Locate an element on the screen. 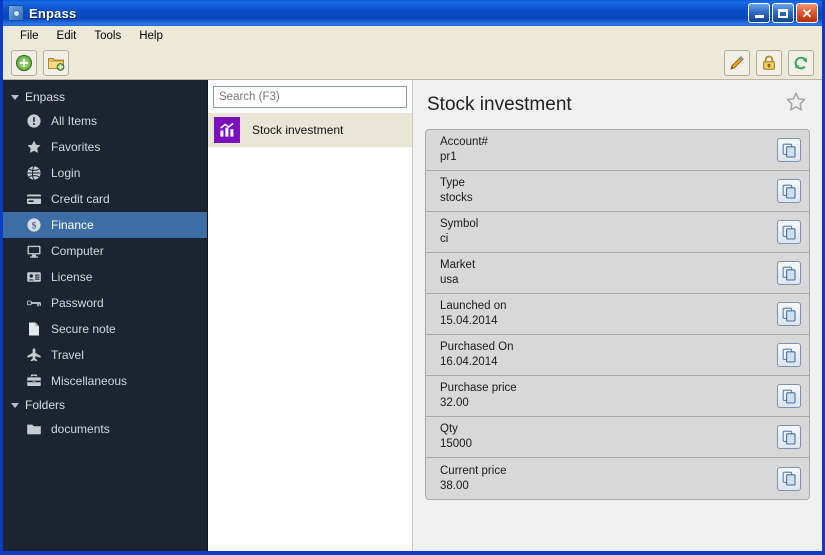 The image size is (825, 555). table-row: Purchase price 32.00 is located at coordinates (617, 396).